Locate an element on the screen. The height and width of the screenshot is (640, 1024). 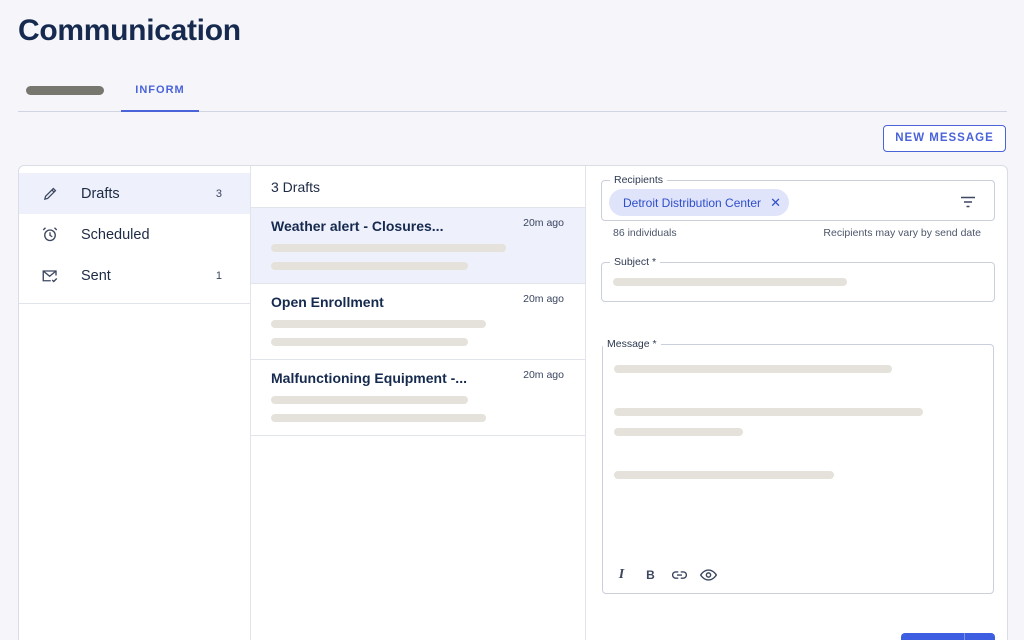
sidebar-item-label: Sent is located at coordinates (96, 275).